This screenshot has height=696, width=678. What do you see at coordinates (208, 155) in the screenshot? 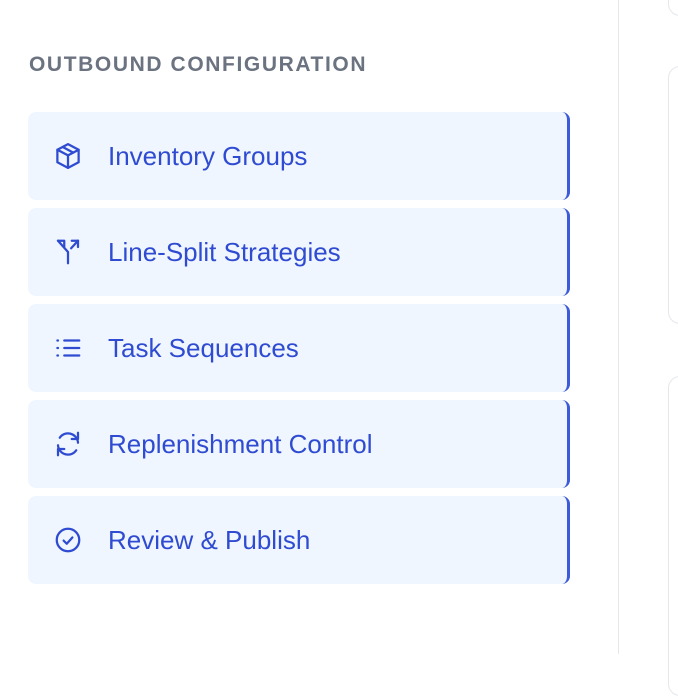
I see `sidebar-item-label: Inventory Groups` at bounding box center [208, 155].